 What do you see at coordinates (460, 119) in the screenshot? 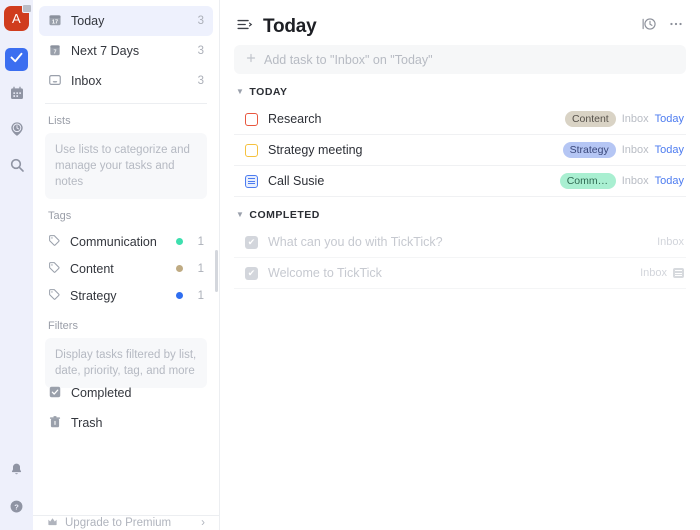
I see `task-row: Research Content Inbox Today` at bounding box center [460, 119].